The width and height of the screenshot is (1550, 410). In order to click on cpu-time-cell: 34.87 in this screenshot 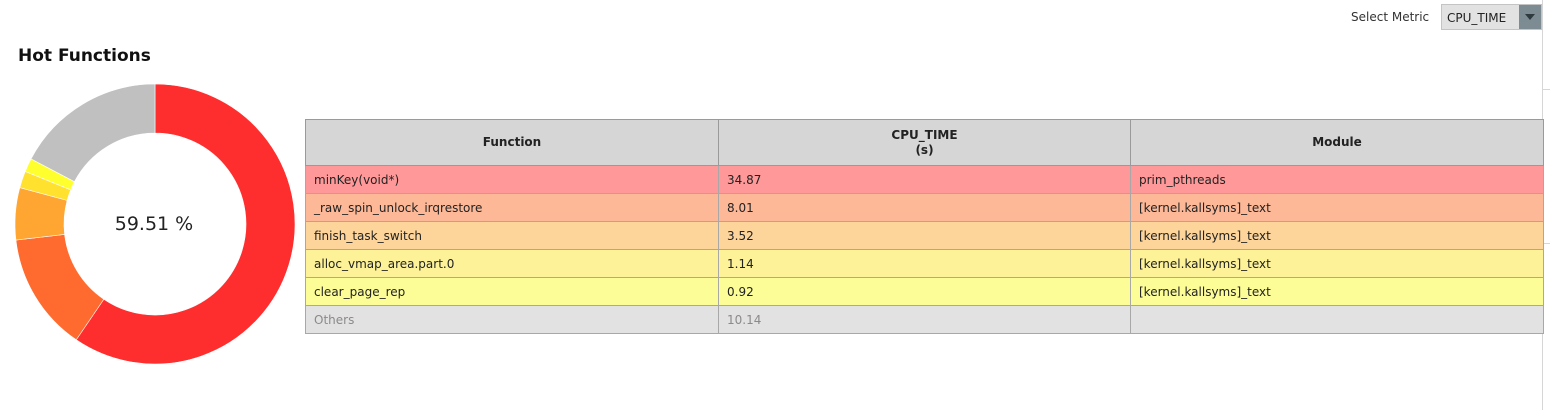, I will do `click(924, 179)`.